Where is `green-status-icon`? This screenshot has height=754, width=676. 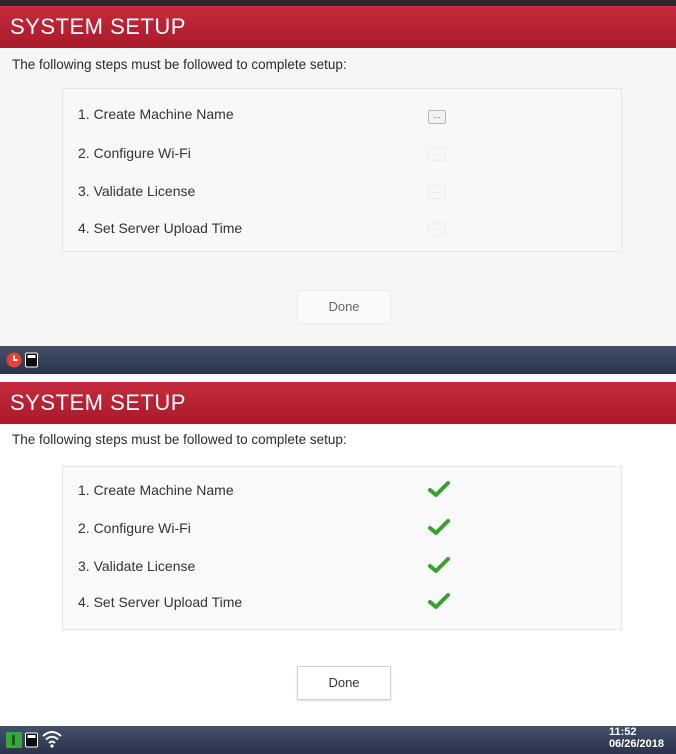 green-status-icon is located at coordinates (14, 742).